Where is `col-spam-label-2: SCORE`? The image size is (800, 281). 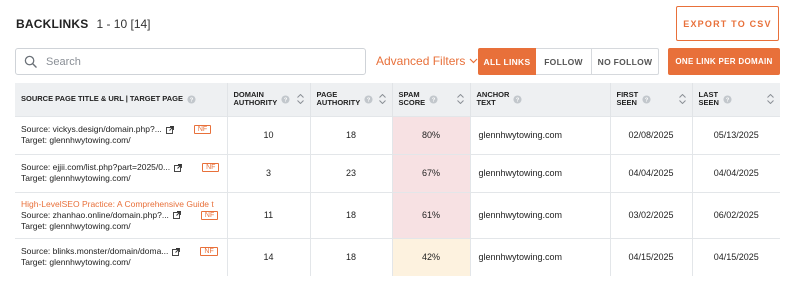
col-spam-label-2: SCORE is located at coordinates (412, 103).